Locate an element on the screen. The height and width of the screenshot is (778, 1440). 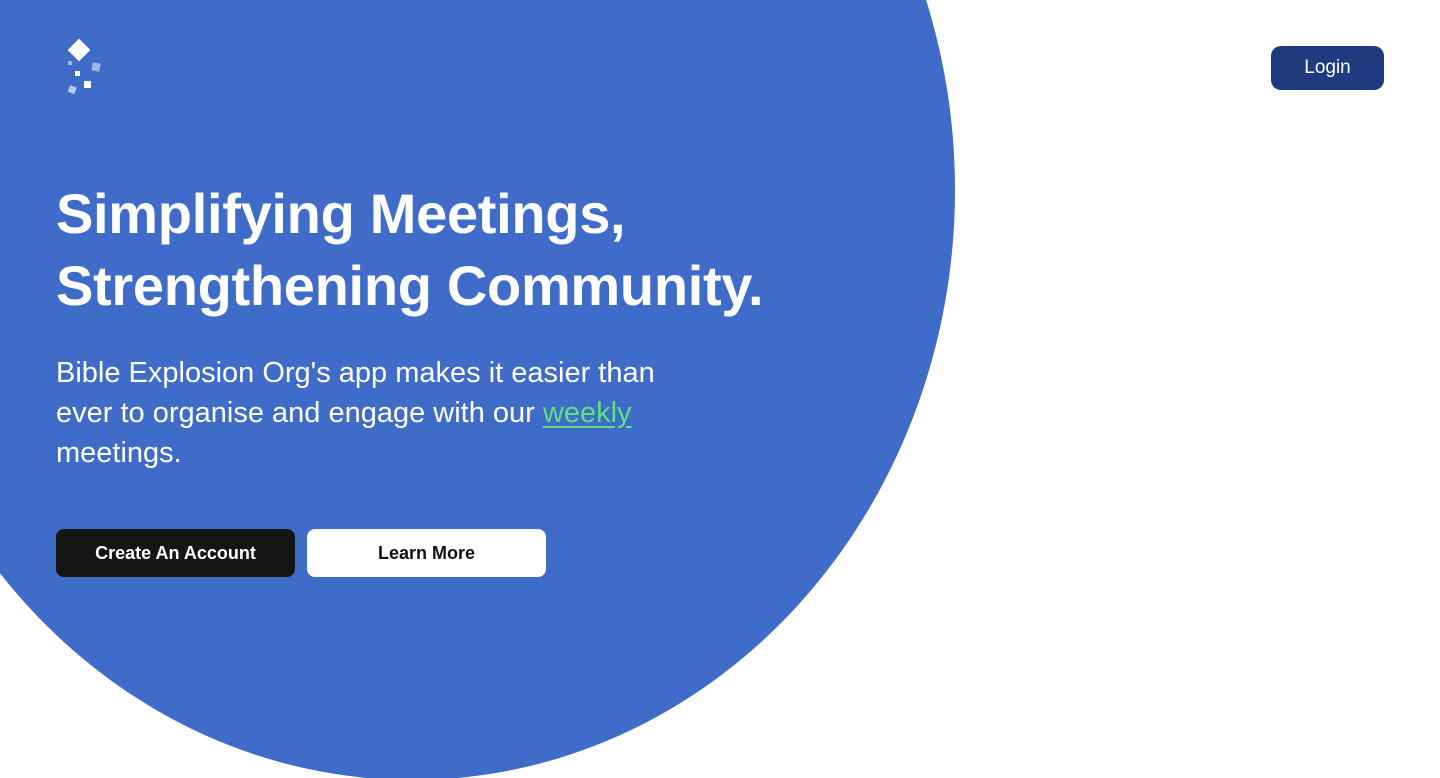
headline-line-2: Strengthening Community. is located at coordinates (410, 285).